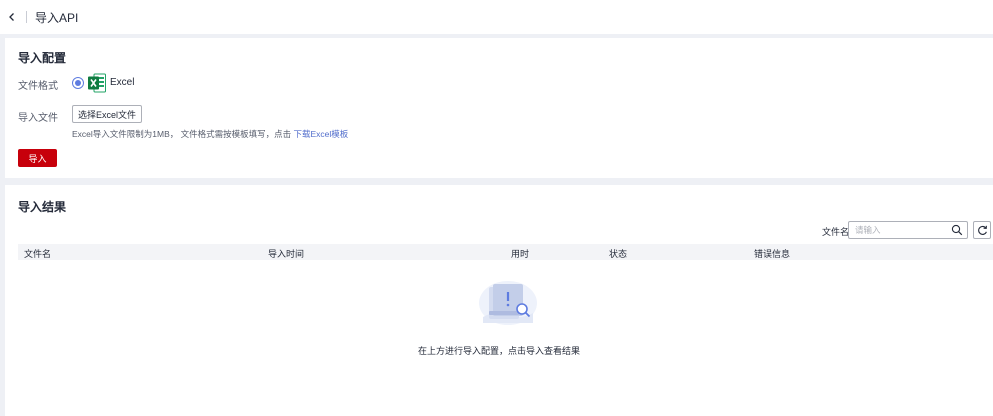  Describe the element at coordinates (498, 351) in the screenshot. I see `empty-state-text: 在上方进行导入配置，点击导入查看结果` at that location.